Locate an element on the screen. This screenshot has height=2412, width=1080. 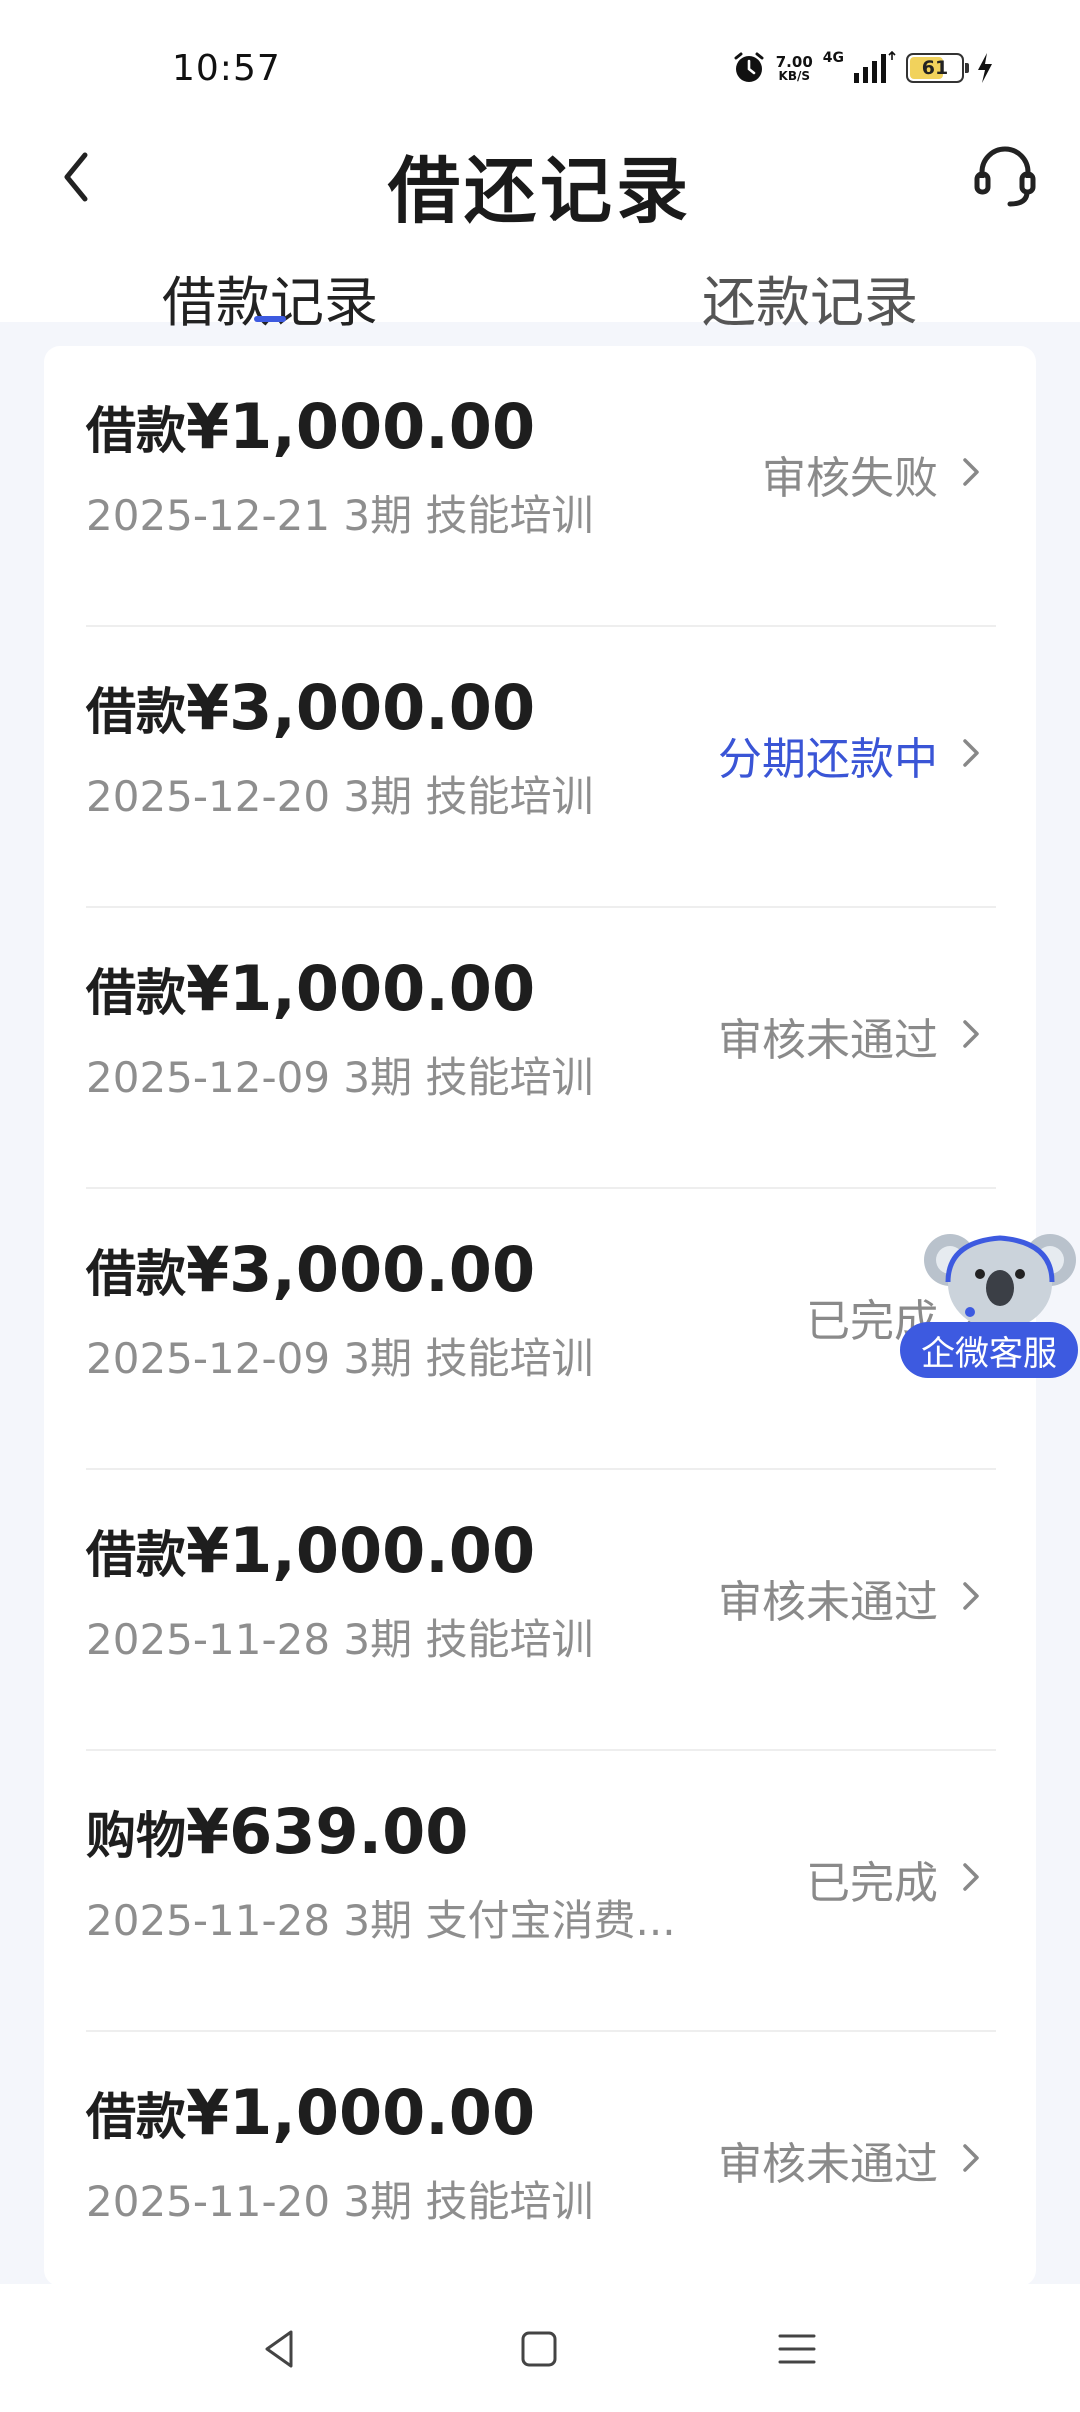
record-status: 已完成 is located at coordinates (872, 1883).